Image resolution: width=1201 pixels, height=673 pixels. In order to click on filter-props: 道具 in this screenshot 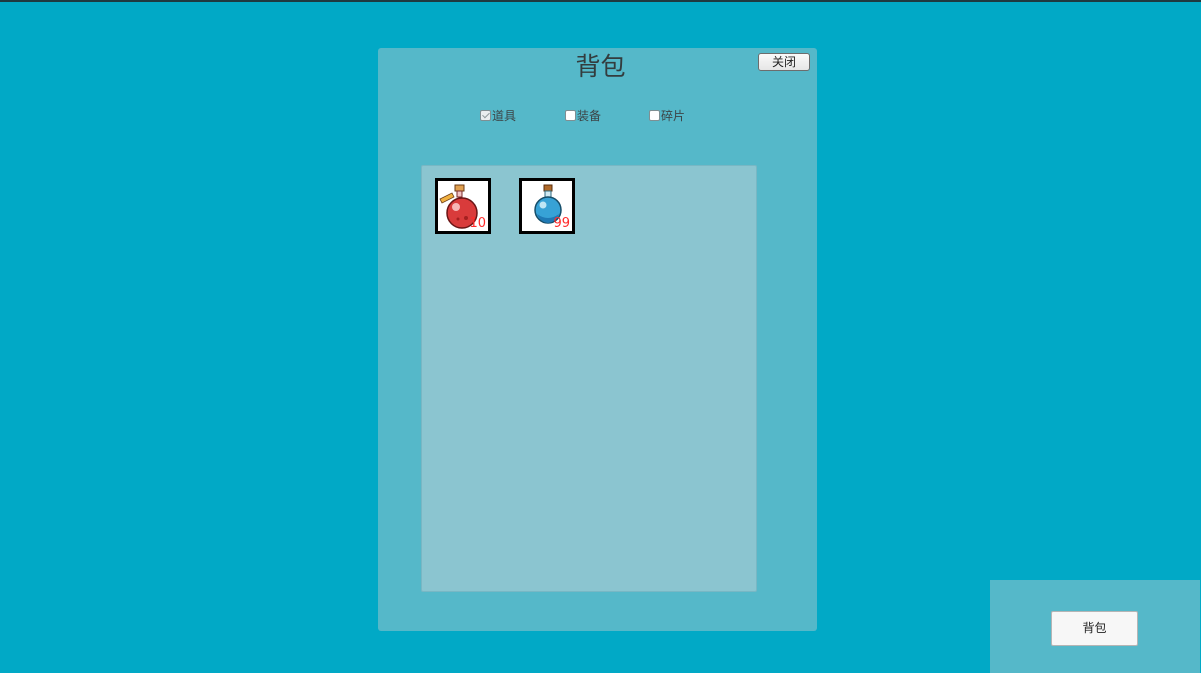, I will do `click(498, 115)`.